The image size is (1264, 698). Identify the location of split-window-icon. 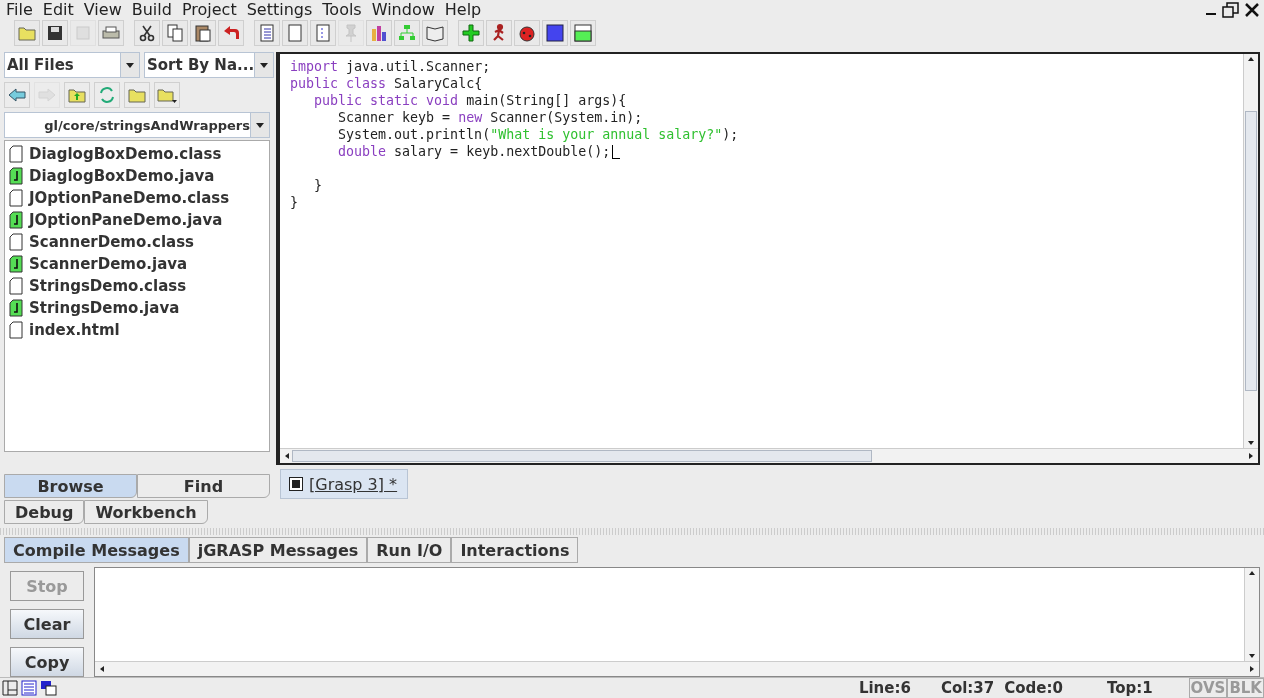
(583, 32).